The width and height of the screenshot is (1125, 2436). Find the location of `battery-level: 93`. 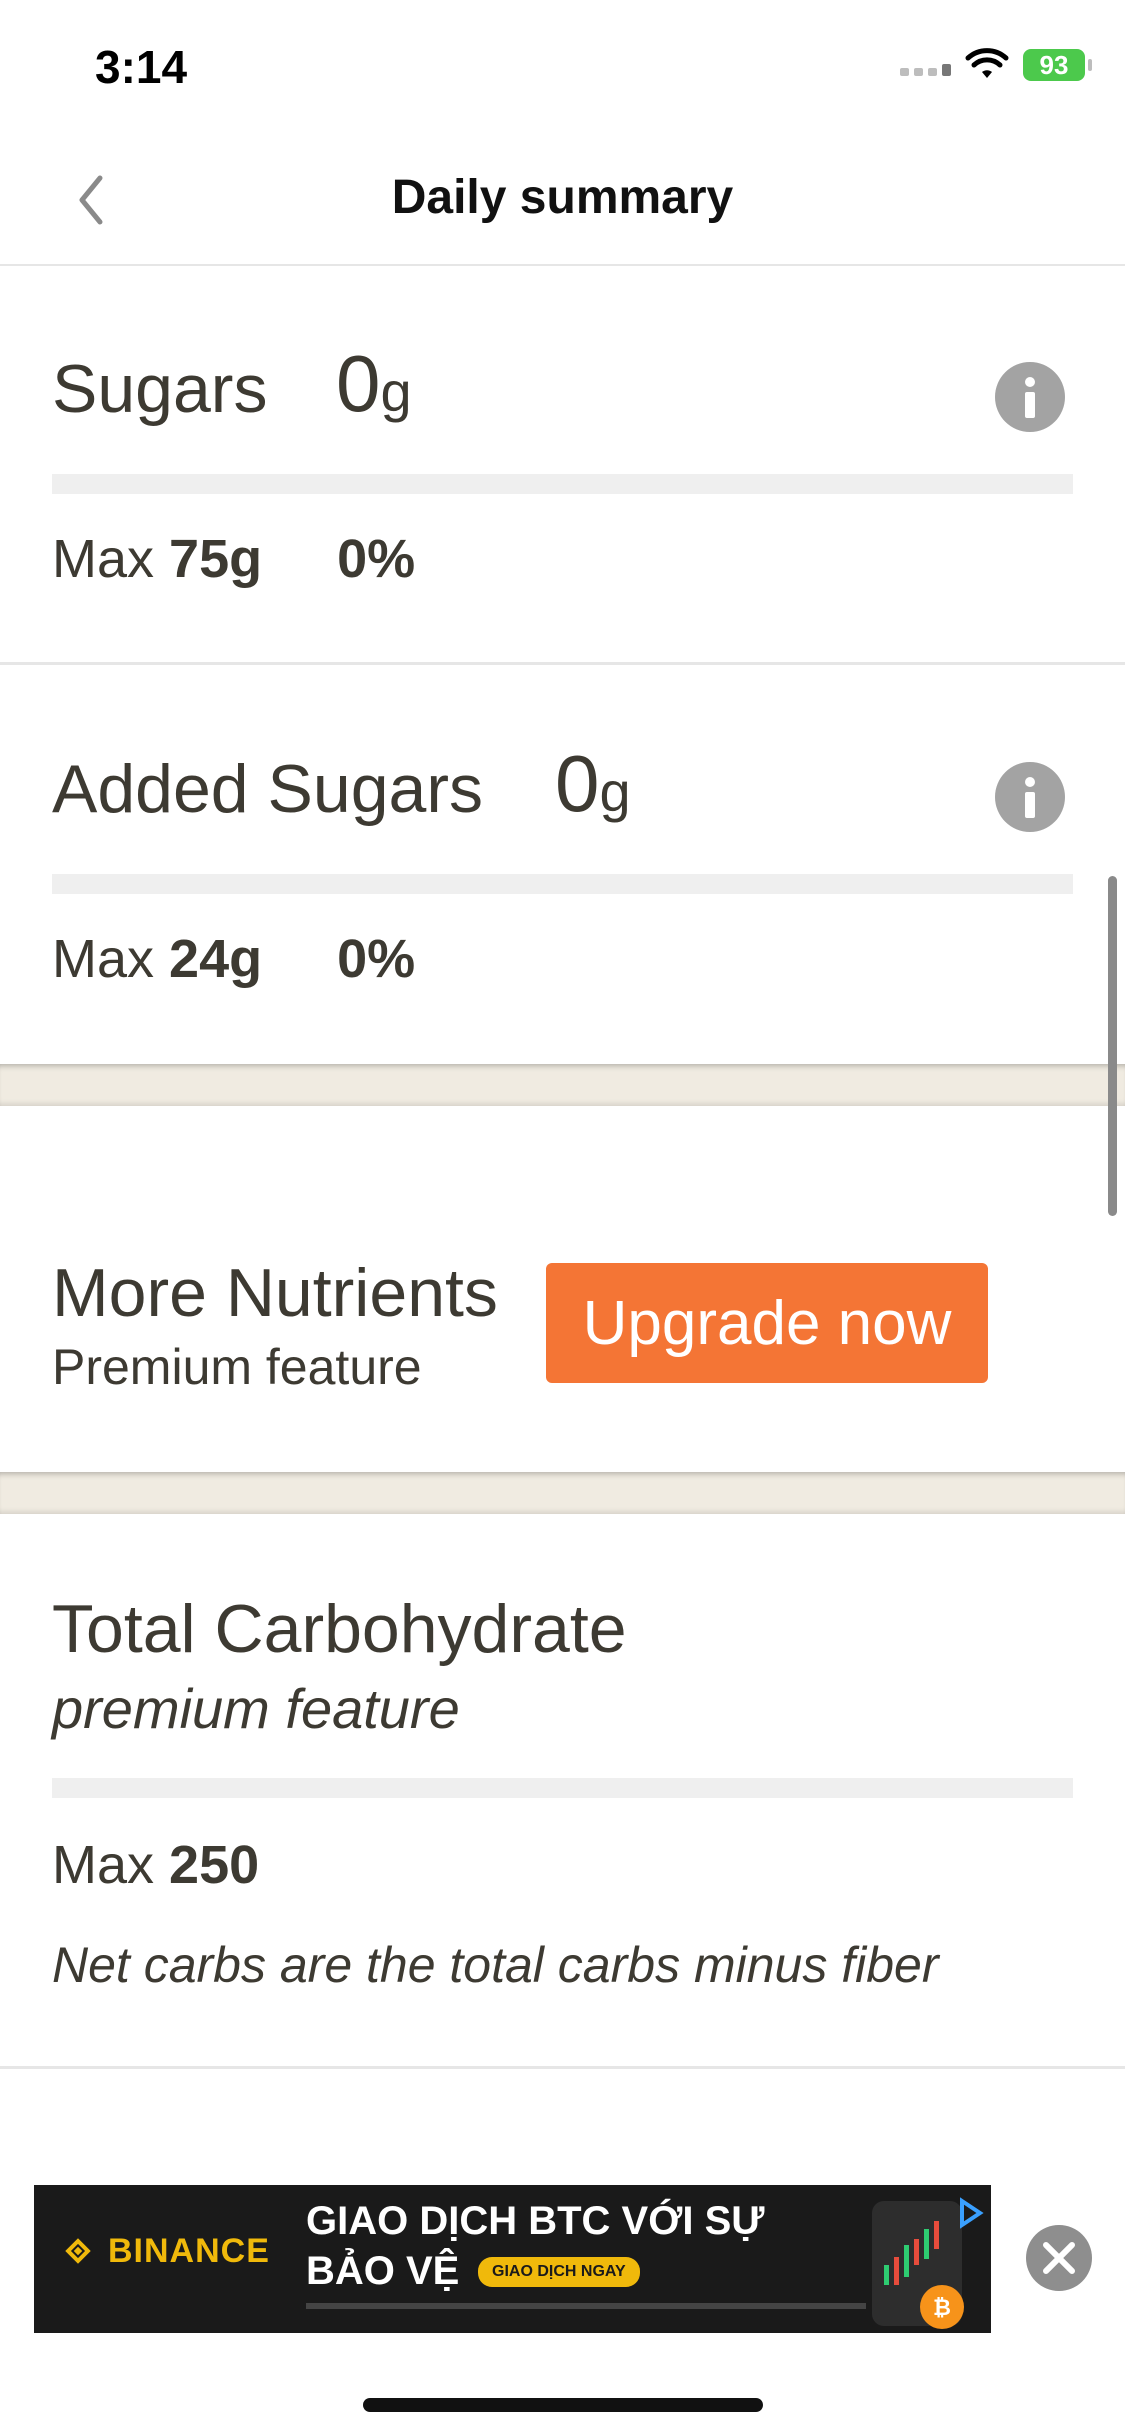

battery-level: 93 is located at coordinates (1054, 64).